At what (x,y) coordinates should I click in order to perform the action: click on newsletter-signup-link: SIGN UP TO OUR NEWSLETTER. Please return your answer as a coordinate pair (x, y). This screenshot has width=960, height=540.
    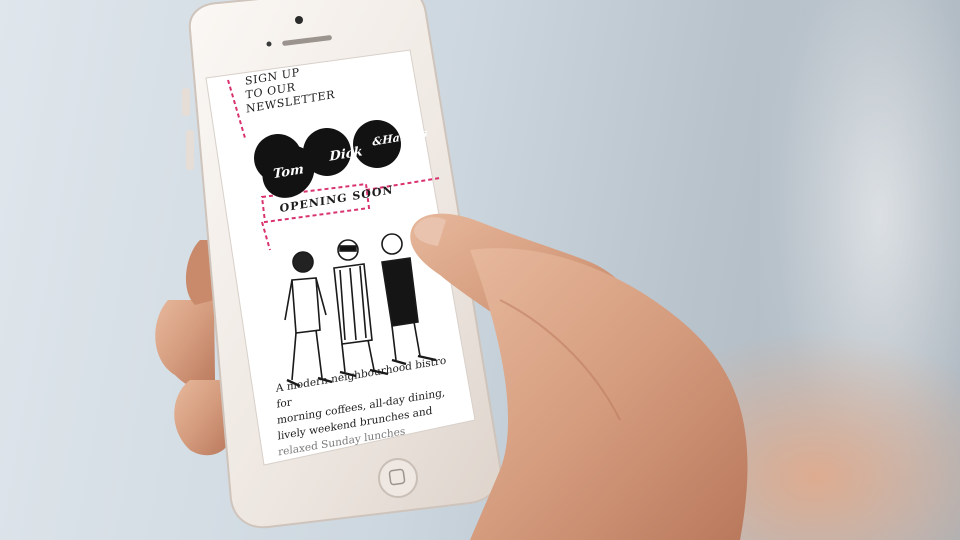
    Looking at the image, I should click on (290, 88).